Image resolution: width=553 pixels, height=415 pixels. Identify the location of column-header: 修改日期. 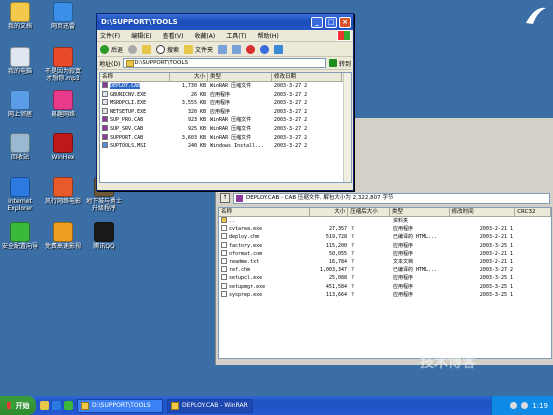
(307, 77).